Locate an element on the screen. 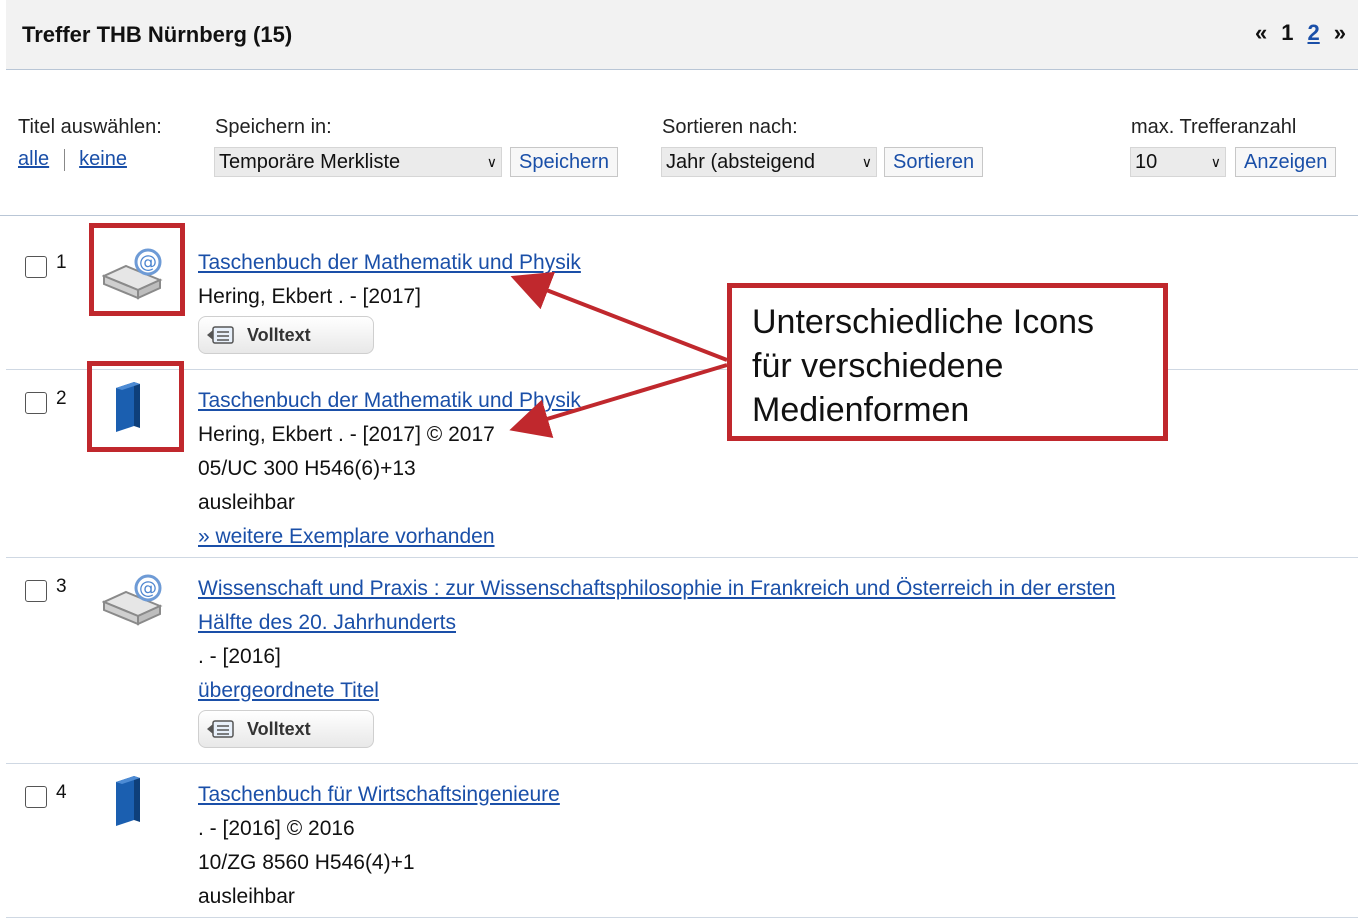 The height and width of the screenshot is (922, 1358). more-copies-link: » weitere Exemplare vorhanden is located at coordinates (346, 536).